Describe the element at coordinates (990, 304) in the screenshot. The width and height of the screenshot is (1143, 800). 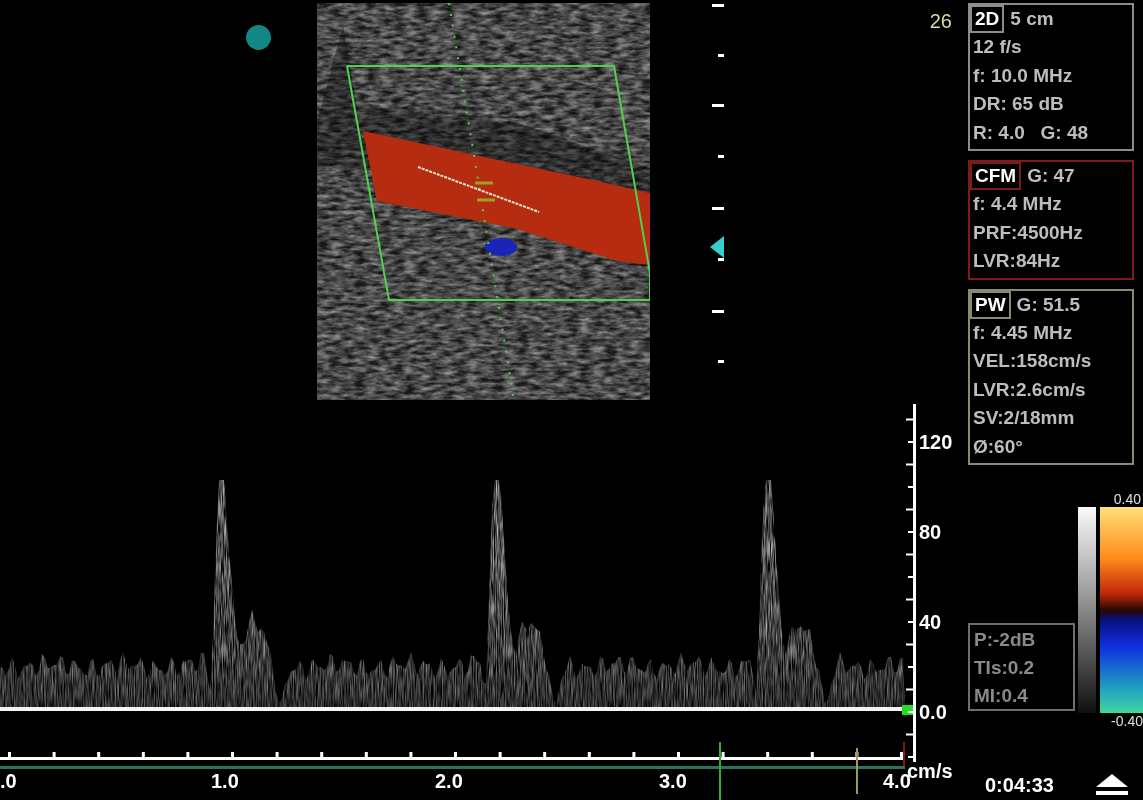
I see `mode-label: PW` at that location.